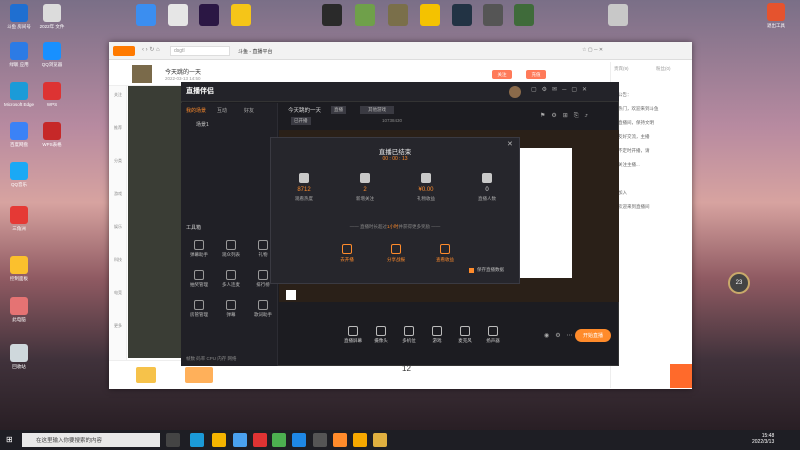 This screenshot has width=800, height=450. What do you see at coordinates (19, 278) in the screenshot?
I see `desktop-icon-label: 控制面板` at bounding box center [19, 278].